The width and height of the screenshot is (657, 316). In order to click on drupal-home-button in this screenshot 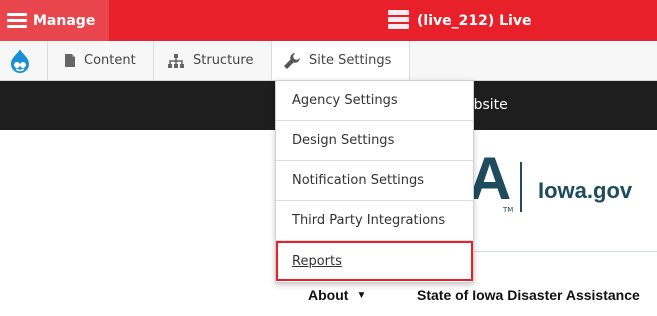, I will do `click(24, 60)`.